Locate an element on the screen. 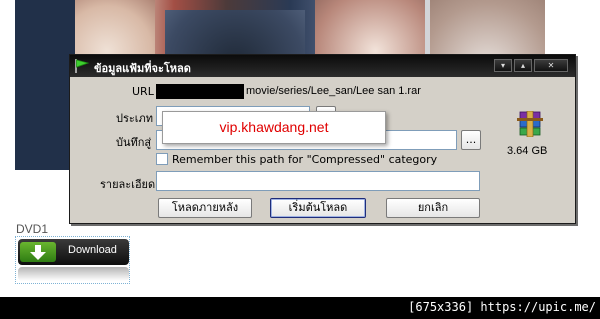 The height and width of the screenshot is (319, 600). description-input is located at coordinates (318, 181).